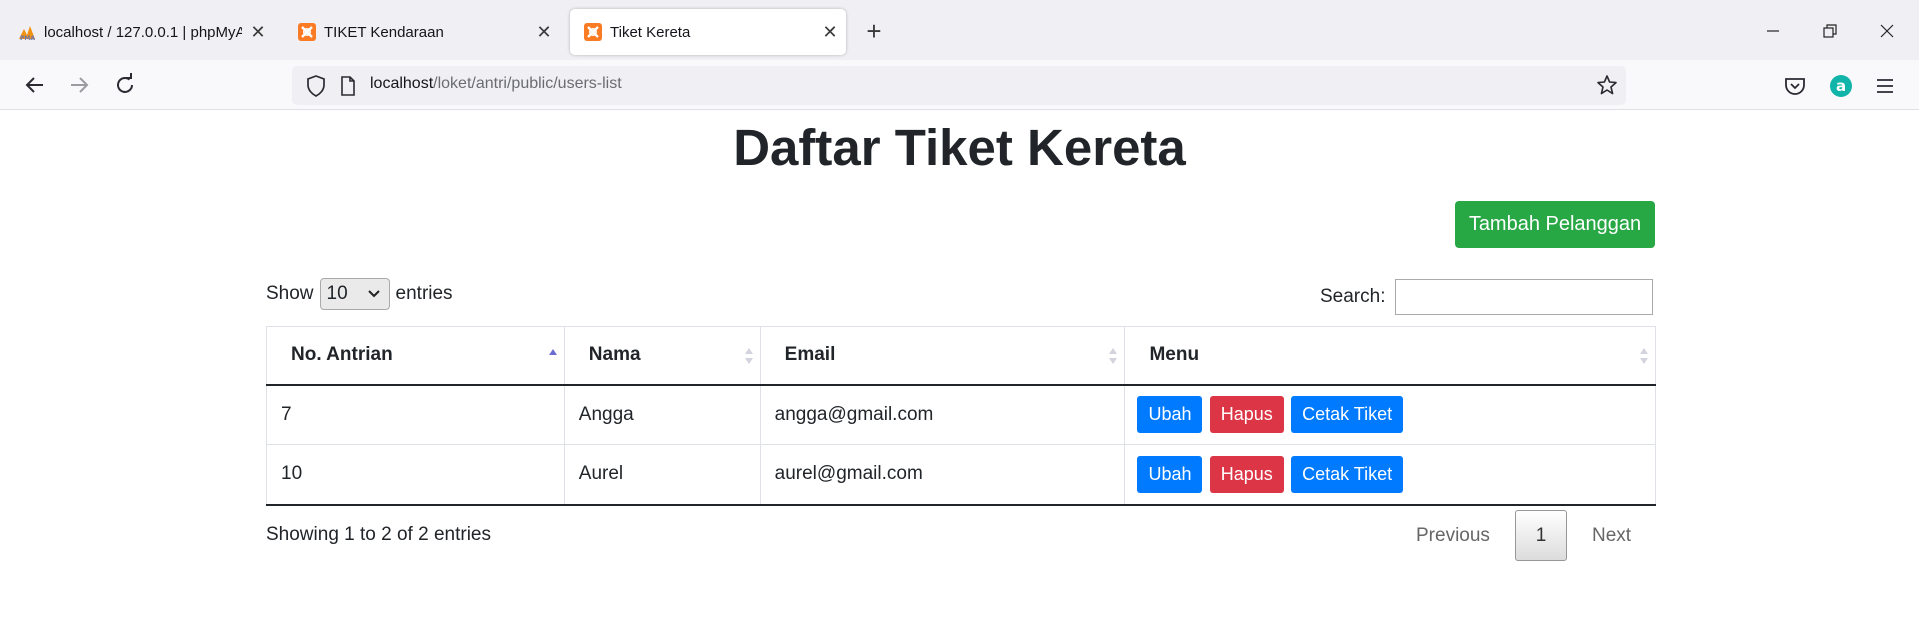  What do you see at coordinates (1830, 32) in the screenshot?
I see `restore-icon` at bounding box center [1830, 32].